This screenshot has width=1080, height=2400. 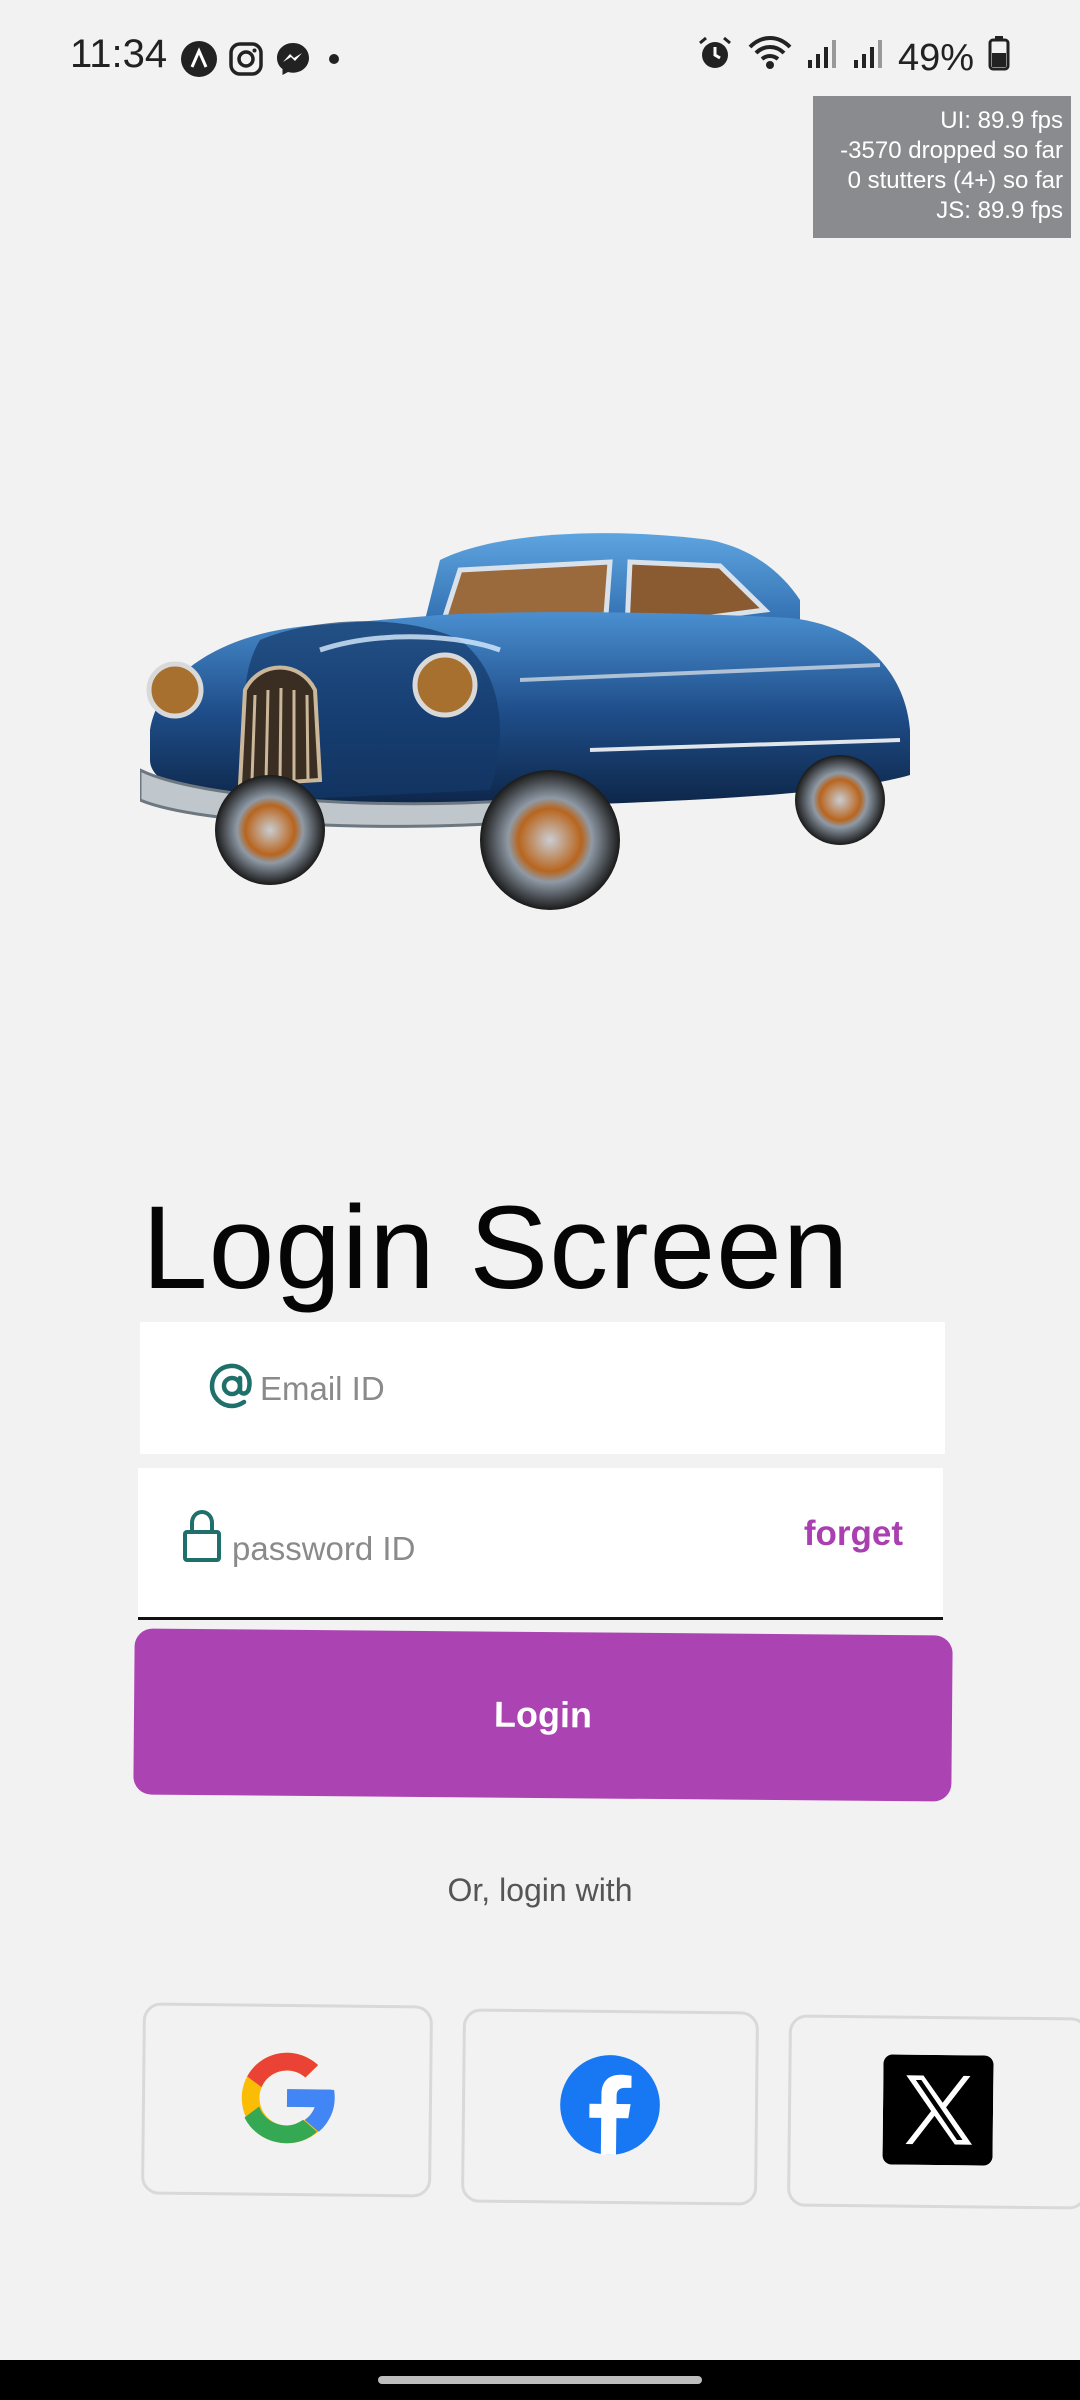 I want to click on status-system-icons: 49%, so click(x=853, y=58).